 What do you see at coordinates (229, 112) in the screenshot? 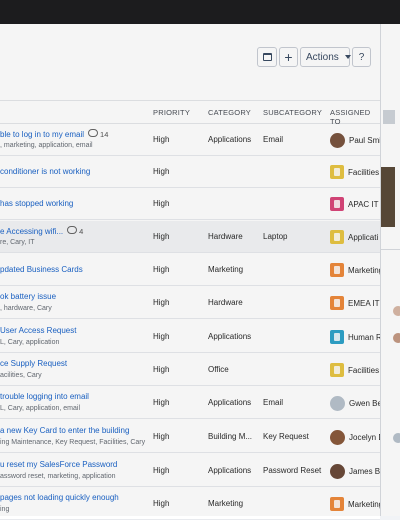
I see `column-category: CATEGORY` at bounding box center [229, 112].